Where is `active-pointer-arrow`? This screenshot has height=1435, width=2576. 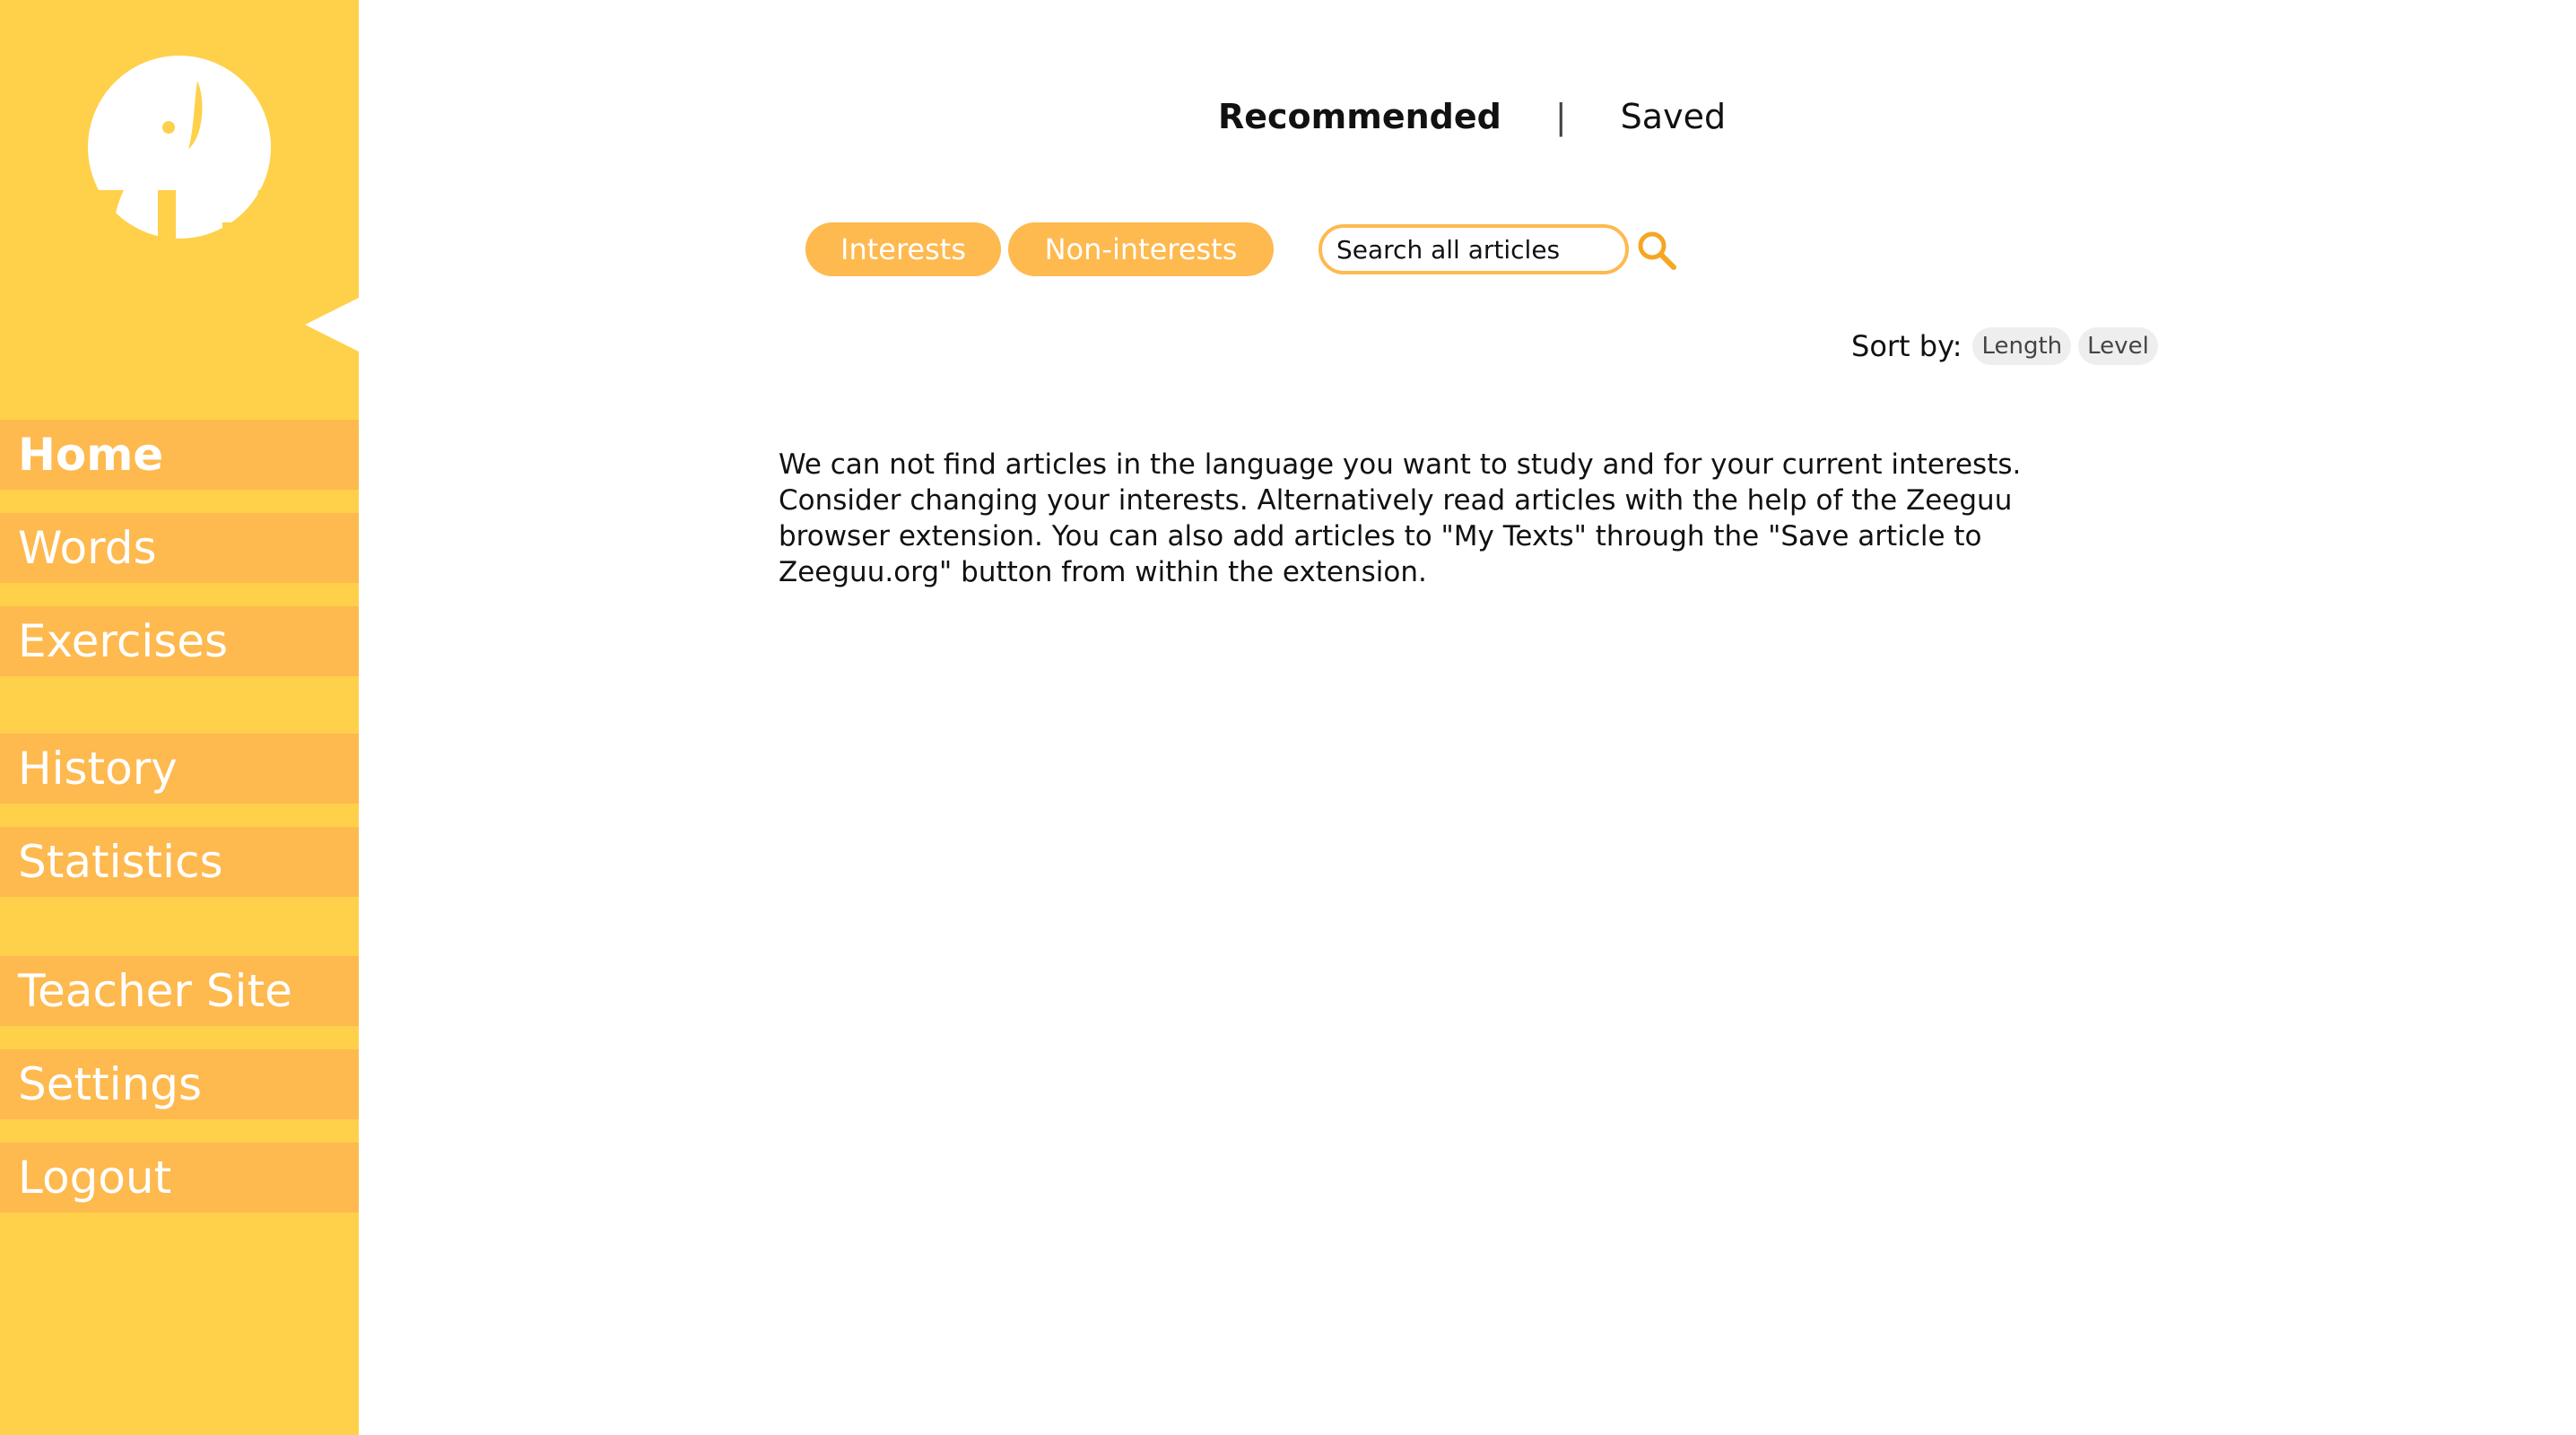 active-pointer-arrow is located at coordinates (332, 325).